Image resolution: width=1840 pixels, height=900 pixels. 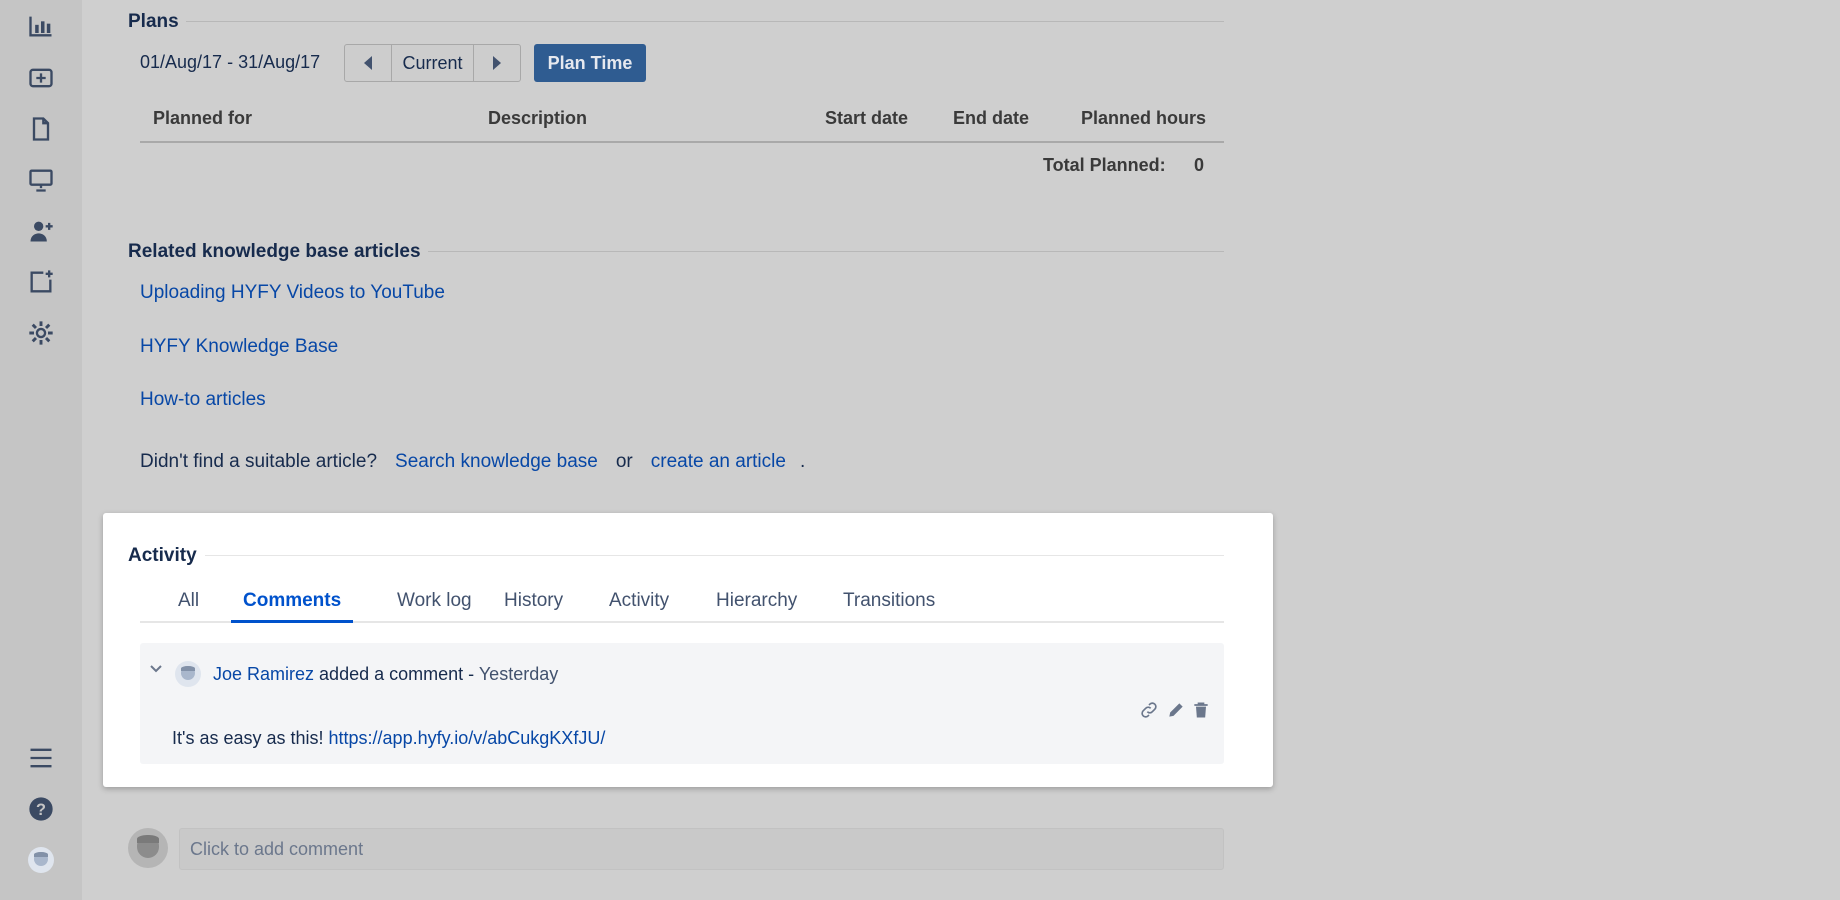 I want to click on comment-header: Joe Ramirez added a comment - Yesterday, so click(x=385, y=674).